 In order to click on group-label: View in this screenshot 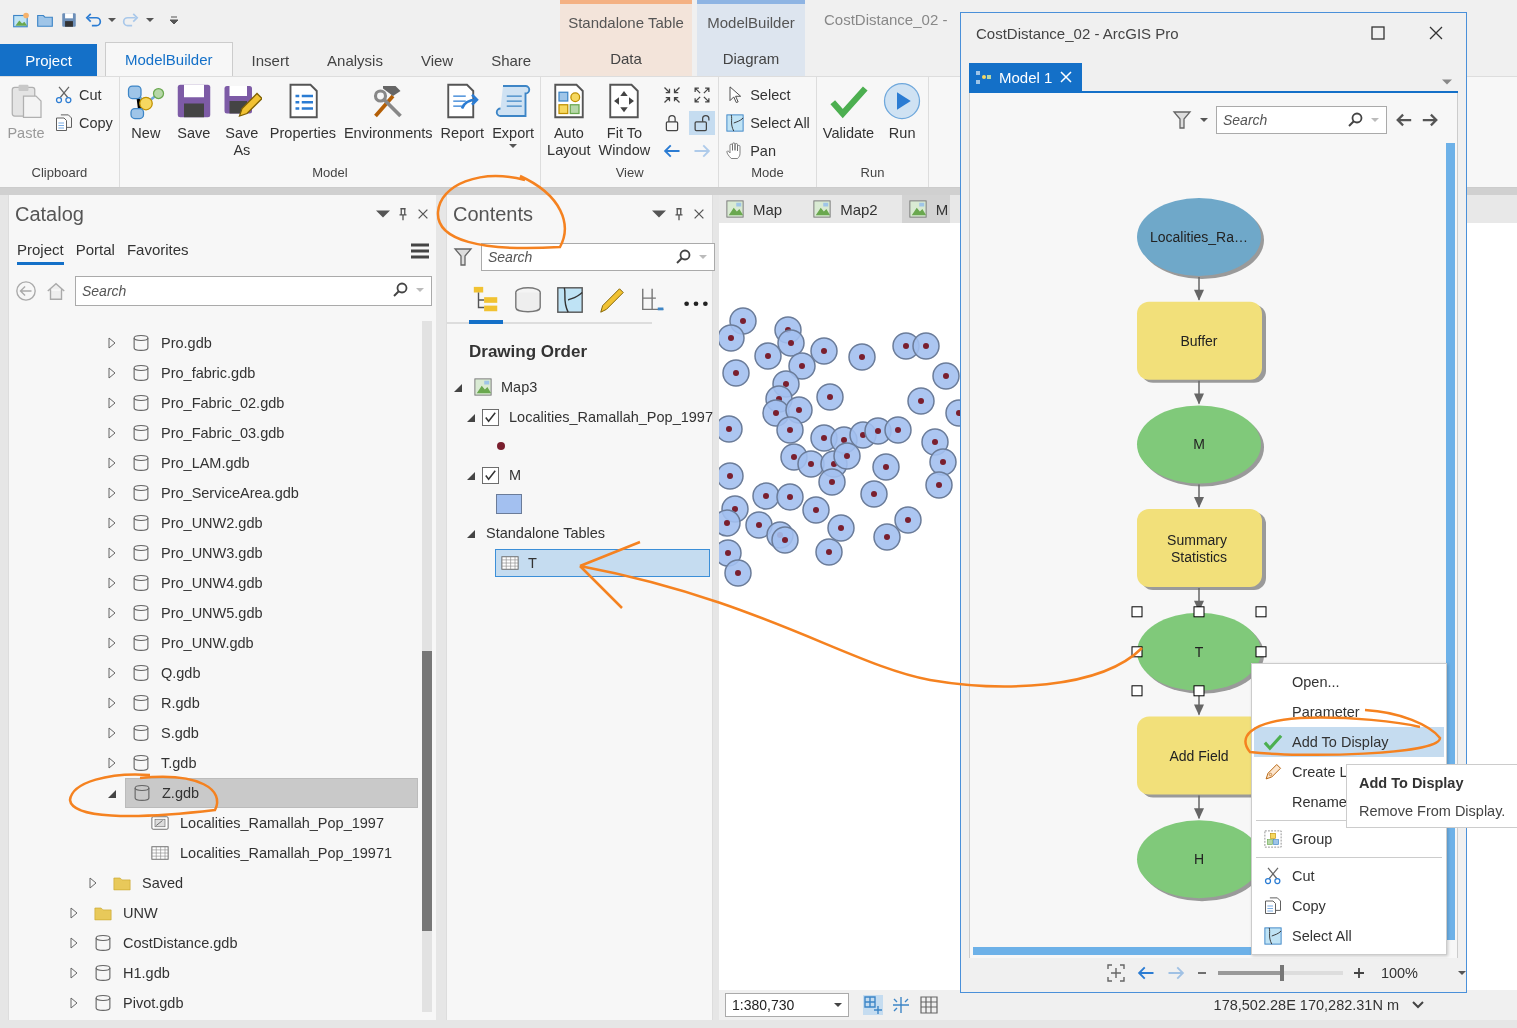, I will do `click(629, 173)`.